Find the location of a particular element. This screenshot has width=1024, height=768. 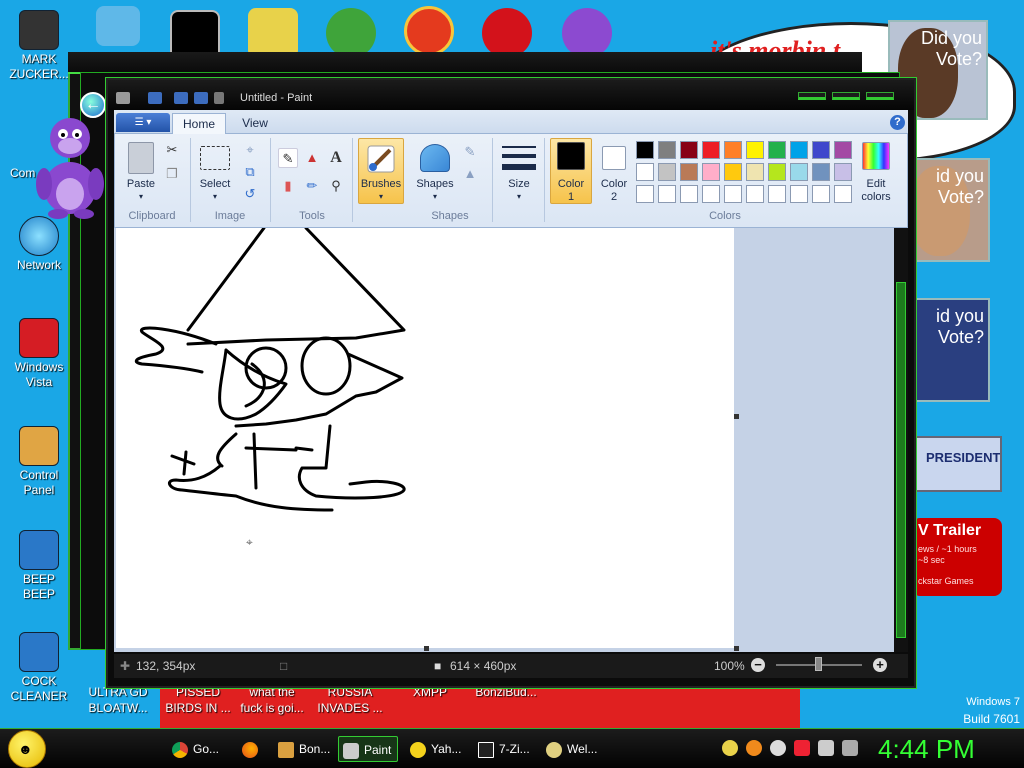

edit-colors-button: Edit colors is located at coordinates (876, 191).